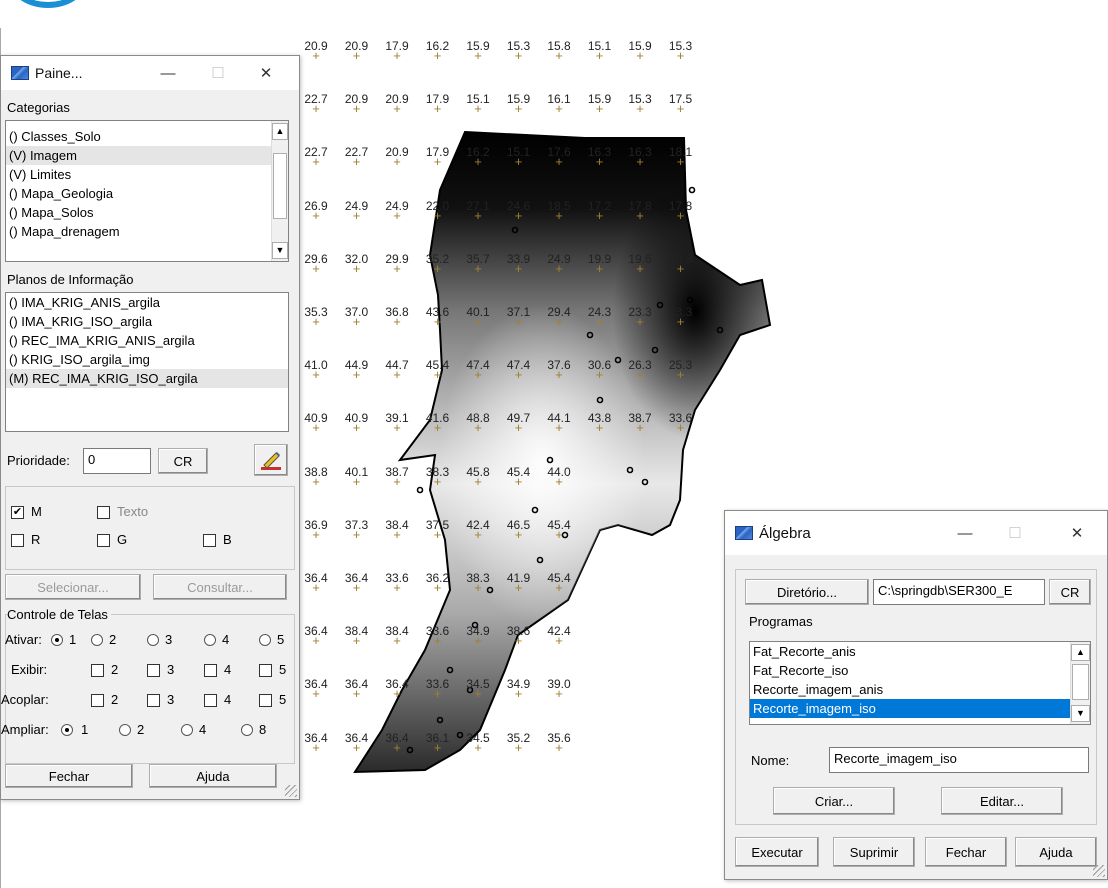 This screenshot has width=1108, height=888. I want to click on list-item: Recorte_imagem_iso, so click(920, 708).